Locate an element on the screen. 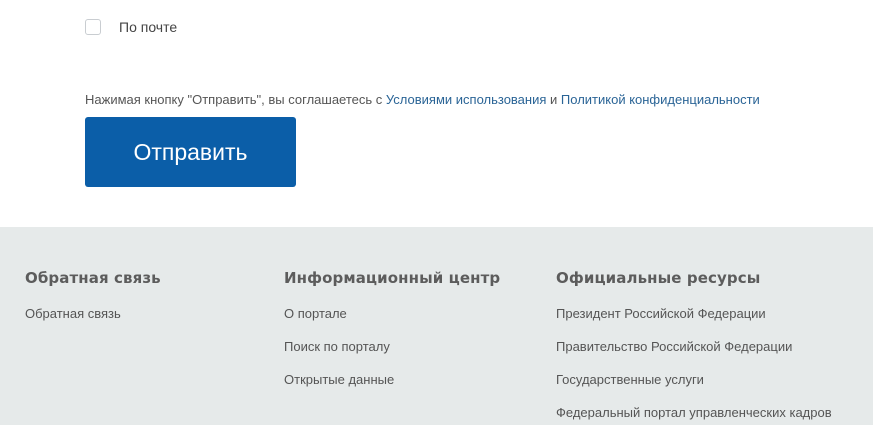 Image resolution: width=873 pixels, height=438 pixels. footer-link-portal-search: Поиск по порталу is located at coordinates (392, 355).